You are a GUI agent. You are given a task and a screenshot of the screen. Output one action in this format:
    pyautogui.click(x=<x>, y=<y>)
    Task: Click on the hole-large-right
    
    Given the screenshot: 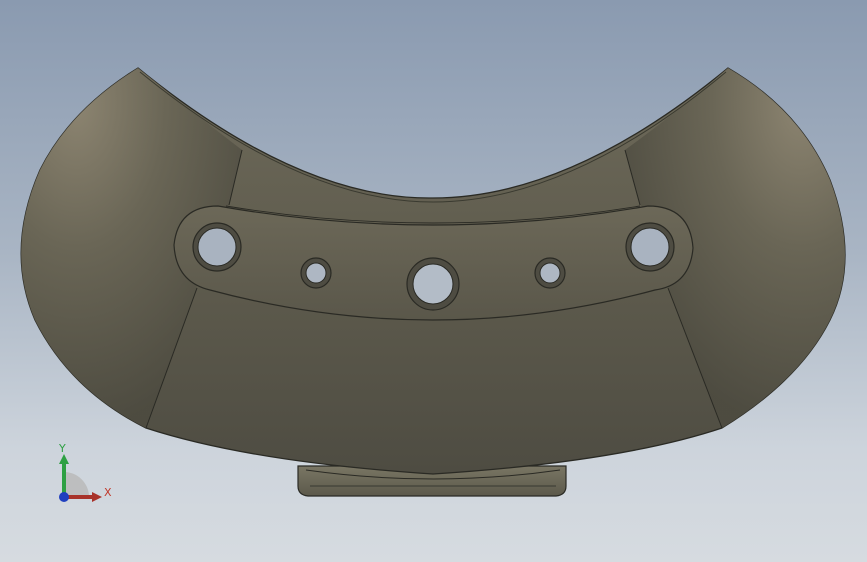 What is the action you would take?
    pyautogui.click(x=650, y=247)
    